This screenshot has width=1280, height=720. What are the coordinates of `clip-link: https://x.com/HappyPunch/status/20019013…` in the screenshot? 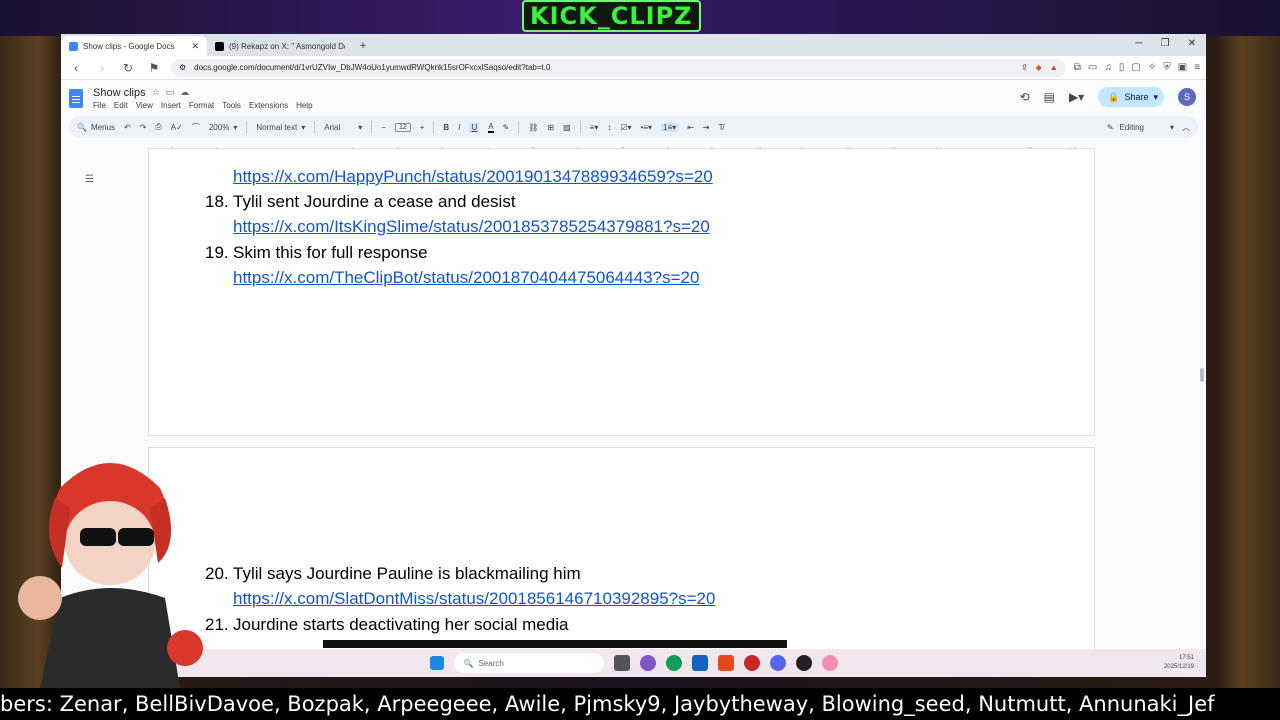 It's located at (473, 177).